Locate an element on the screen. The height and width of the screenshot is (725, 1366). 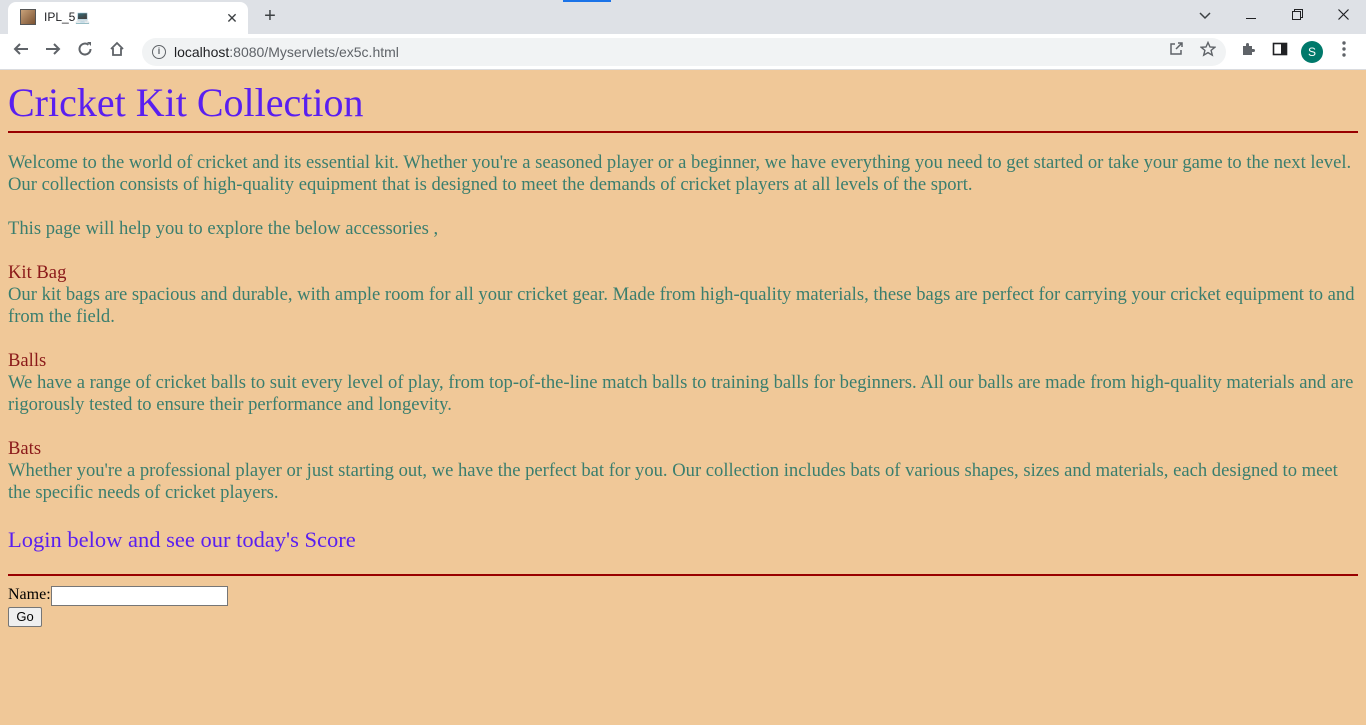
tab-title: IPL_5💻 is located at coordinates (67, 17).